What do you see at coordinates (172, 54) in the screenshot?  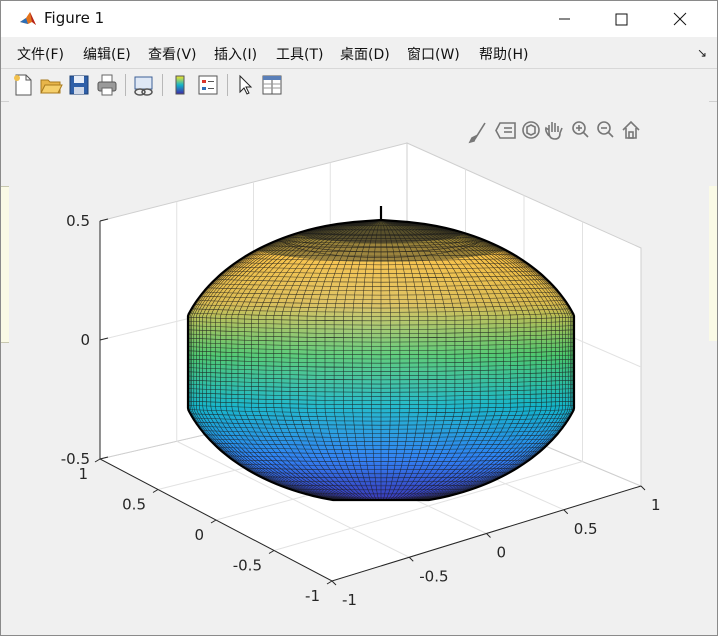 I see `menu-view: 查看(V)` at bounding box center [172, 54].